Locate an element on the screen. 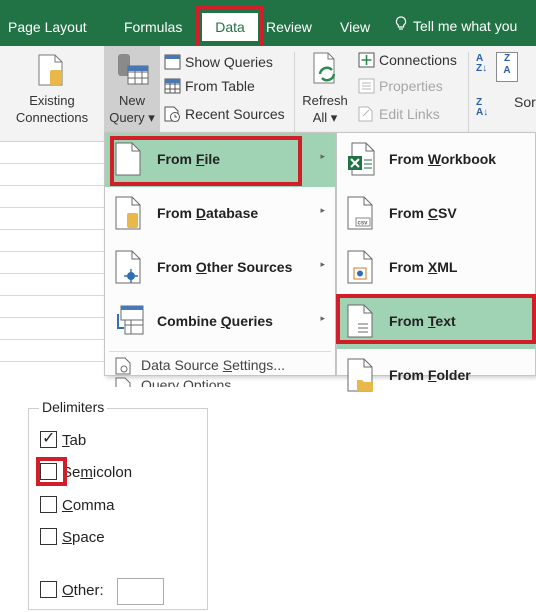  show-queries-button: Show Queries is located at coordinates (218, 62).